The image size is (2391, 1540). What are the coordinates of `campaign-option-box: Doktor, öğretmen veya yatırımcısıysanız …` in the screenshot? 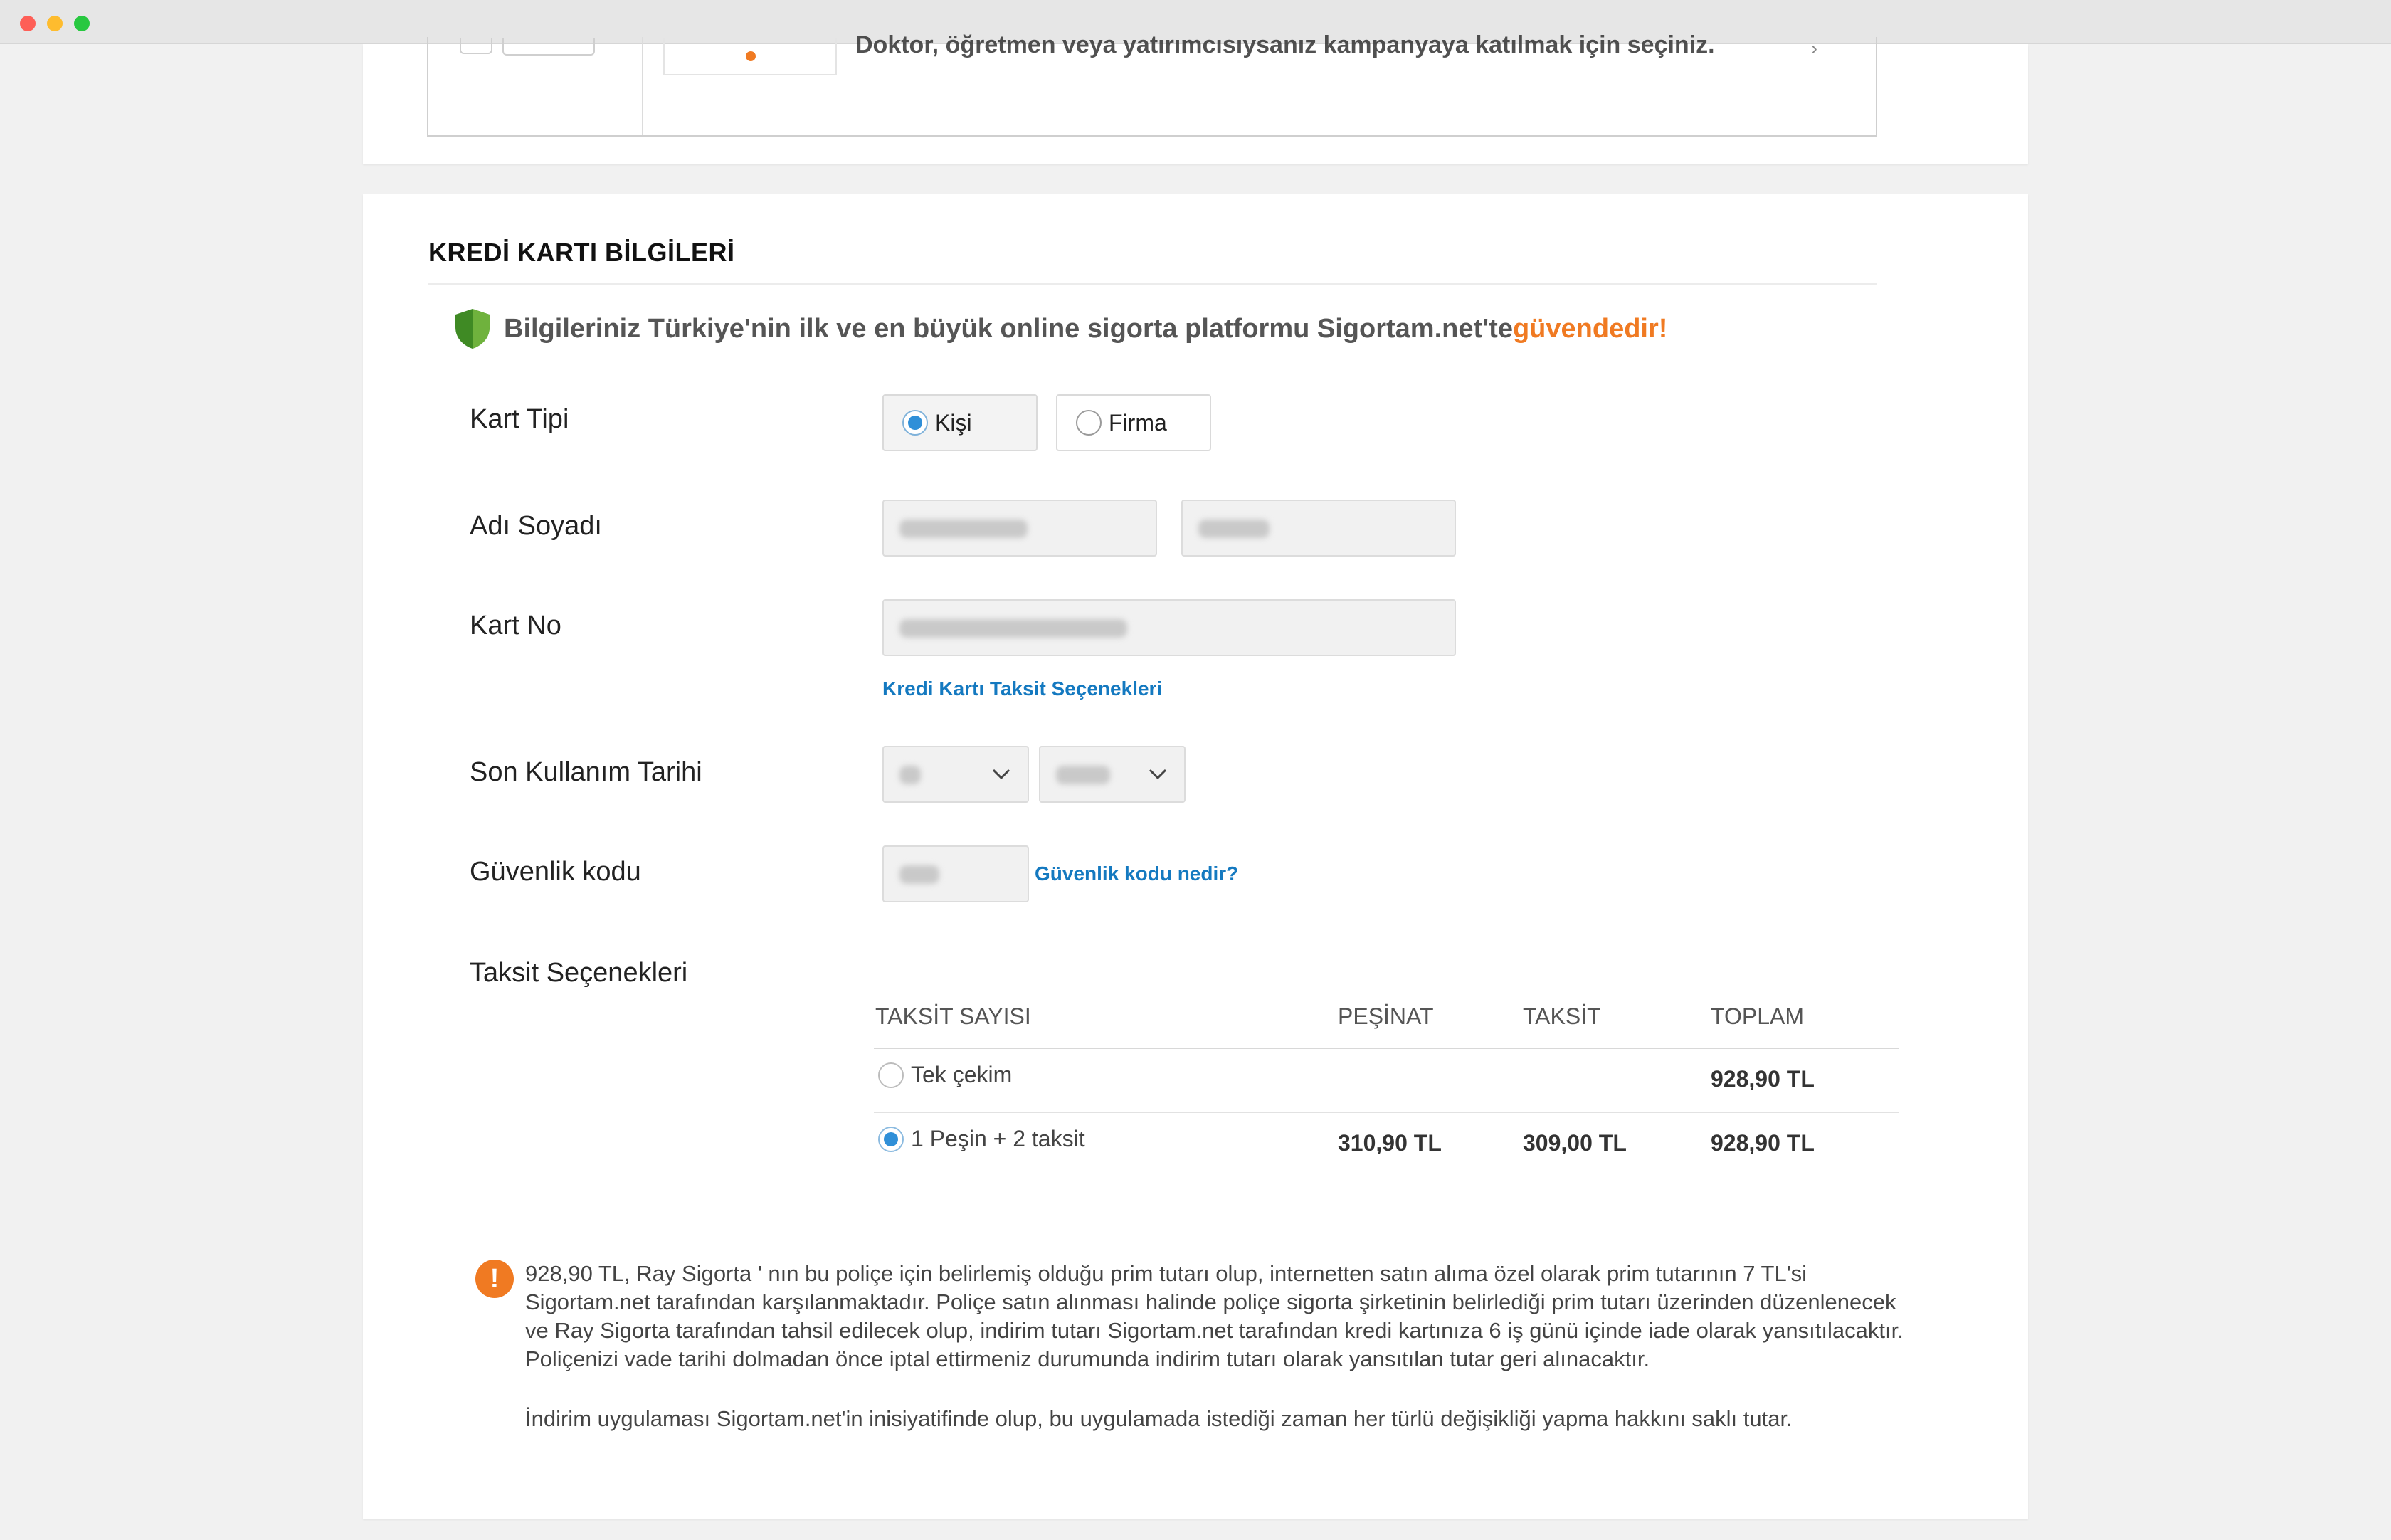 It's located at (1152, 84).